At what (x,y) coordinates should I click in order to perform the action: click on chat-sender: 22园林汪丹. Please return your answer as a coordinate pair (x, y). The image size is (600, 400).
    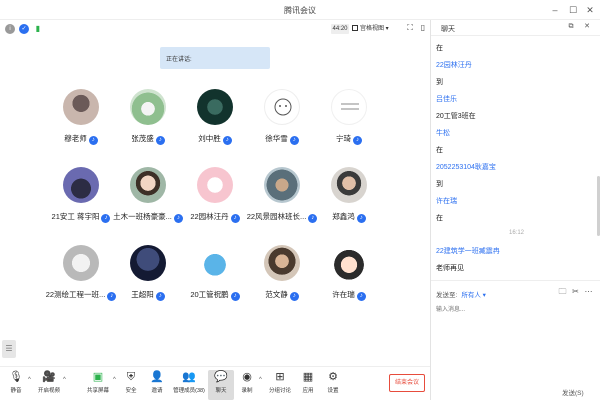
    Looking at the image, I should click on (454, 65).